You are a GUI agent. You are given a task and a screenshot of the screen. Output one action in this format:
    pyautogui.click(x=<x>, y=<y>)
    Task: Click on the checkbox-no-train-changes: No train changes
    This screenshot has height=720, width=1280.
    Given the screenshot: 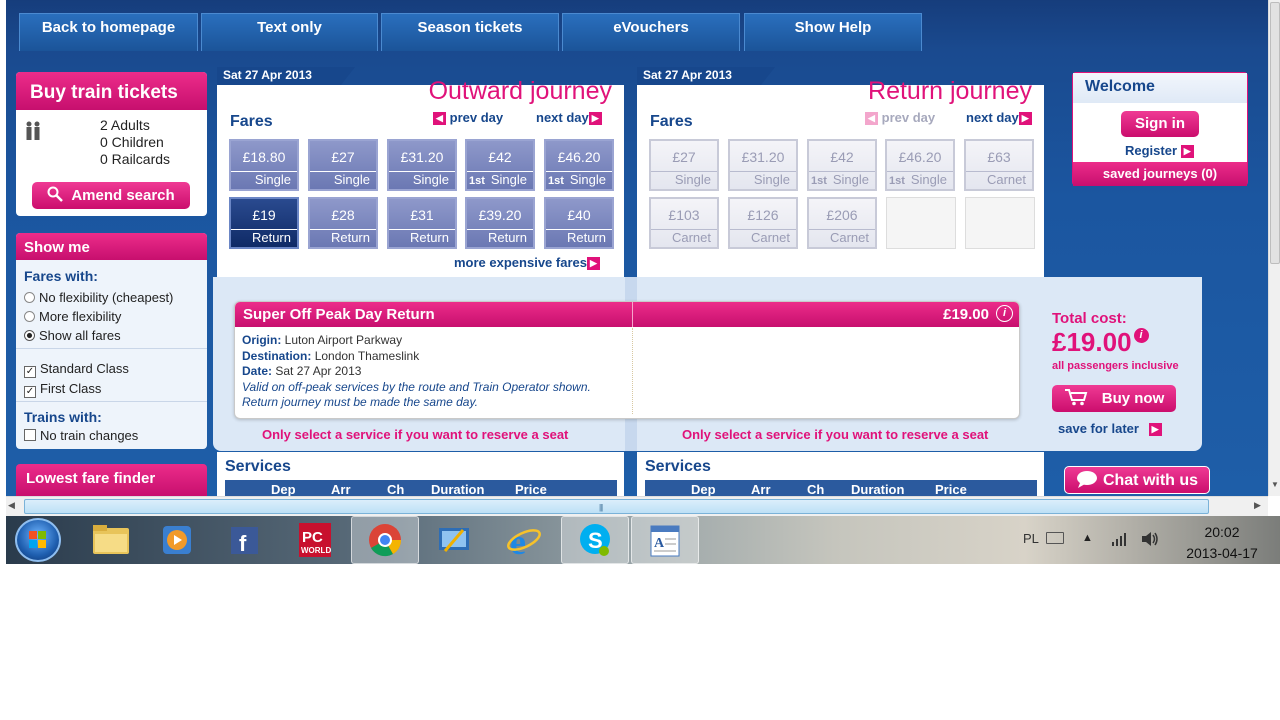 What is the action you would take?
    pyautogui.click(x=81, y=435)
    